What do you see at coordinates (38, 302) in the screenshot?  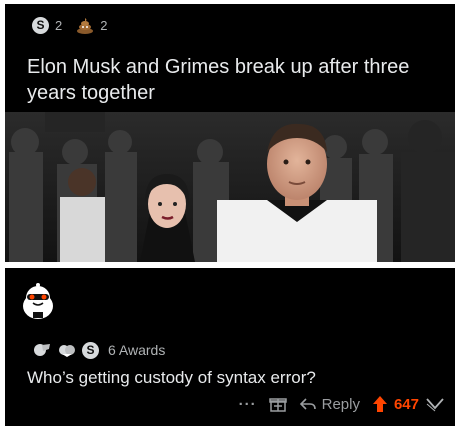 I see `avatar` at bounding box center [38, 302].